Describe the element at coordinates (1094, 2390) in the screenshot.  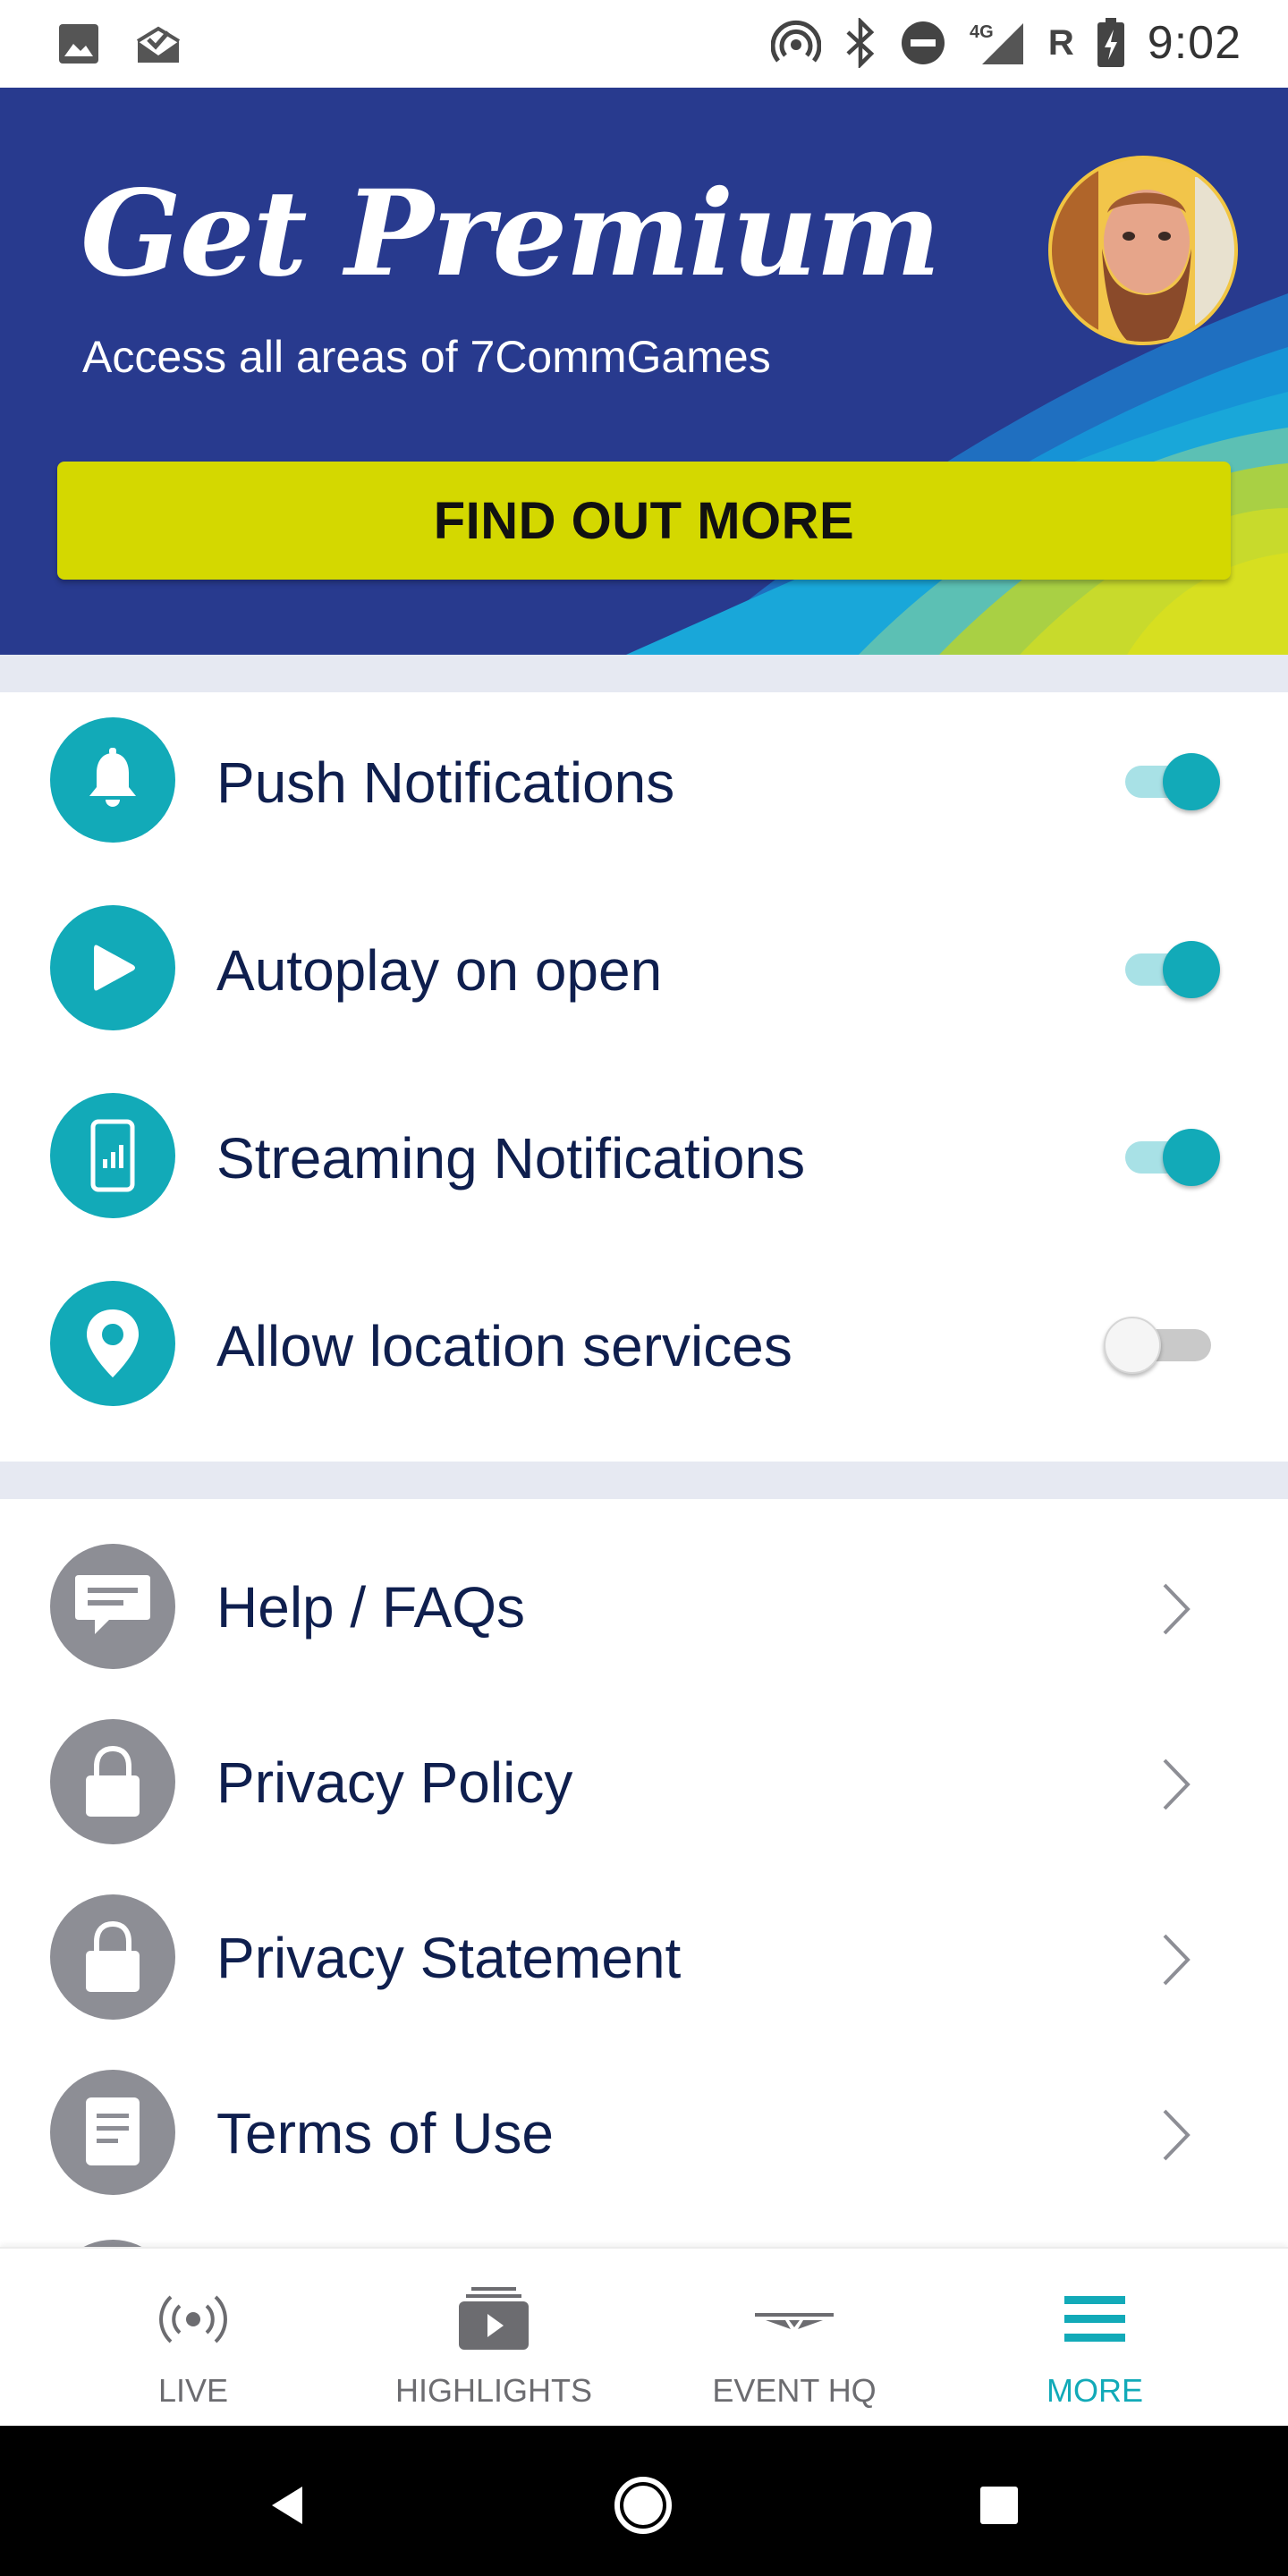
I see `nav-label: MORE` at that location.